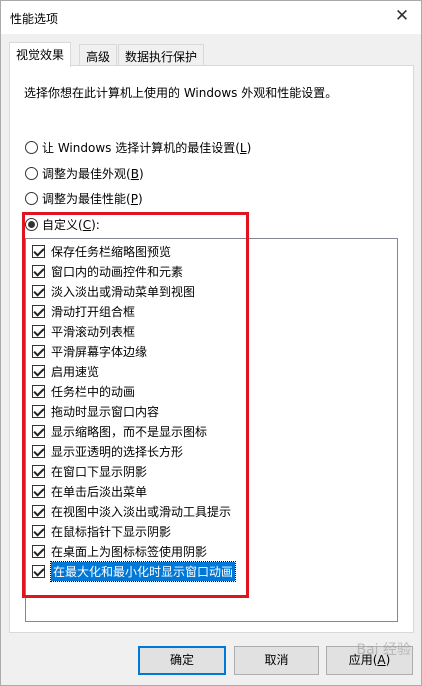 This screenshot has width=422, height=686. I want to click on effect-item: 淡入淡出或滑动菜单到视图, so click(113, 291).